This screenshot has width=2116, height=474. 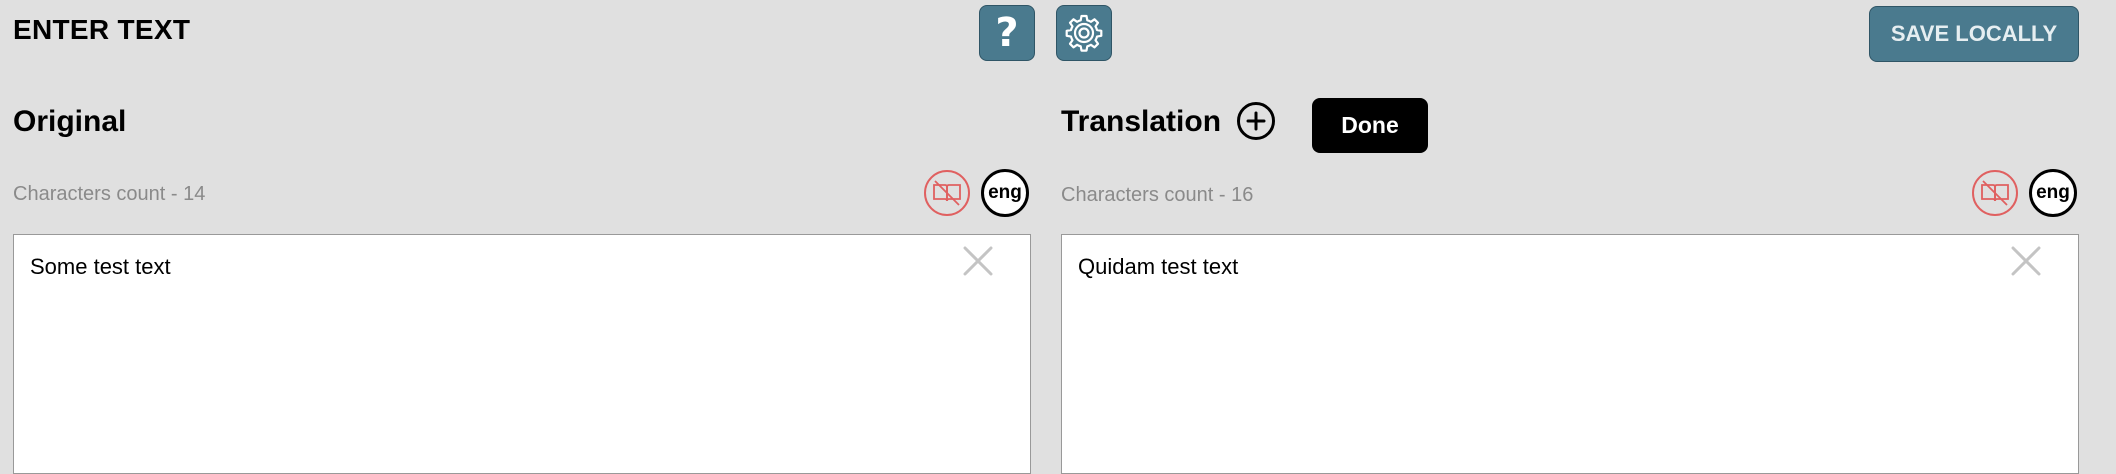 What do you see at coordinates (1157, 195) in the screenshot?
I see `translation-char-count: Characters count - 16` at bounding box center [1157, 195].